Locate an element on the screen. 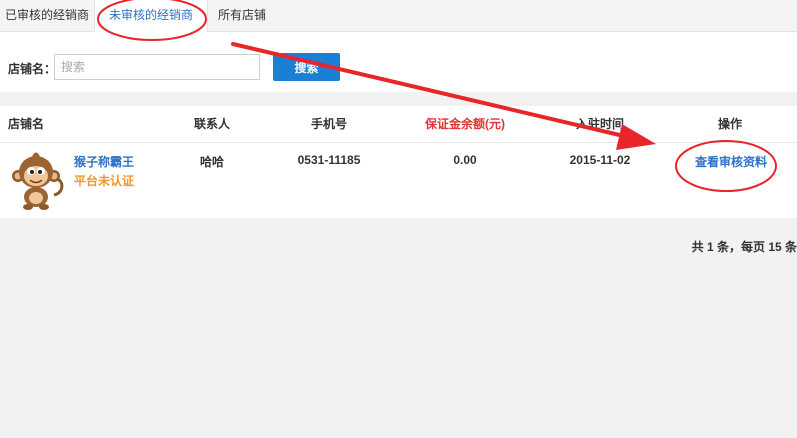 This screenshot has height=438, width=797. pagination-summary: 共 1 条，每页 15 条 is located at coordinates (744, 247).